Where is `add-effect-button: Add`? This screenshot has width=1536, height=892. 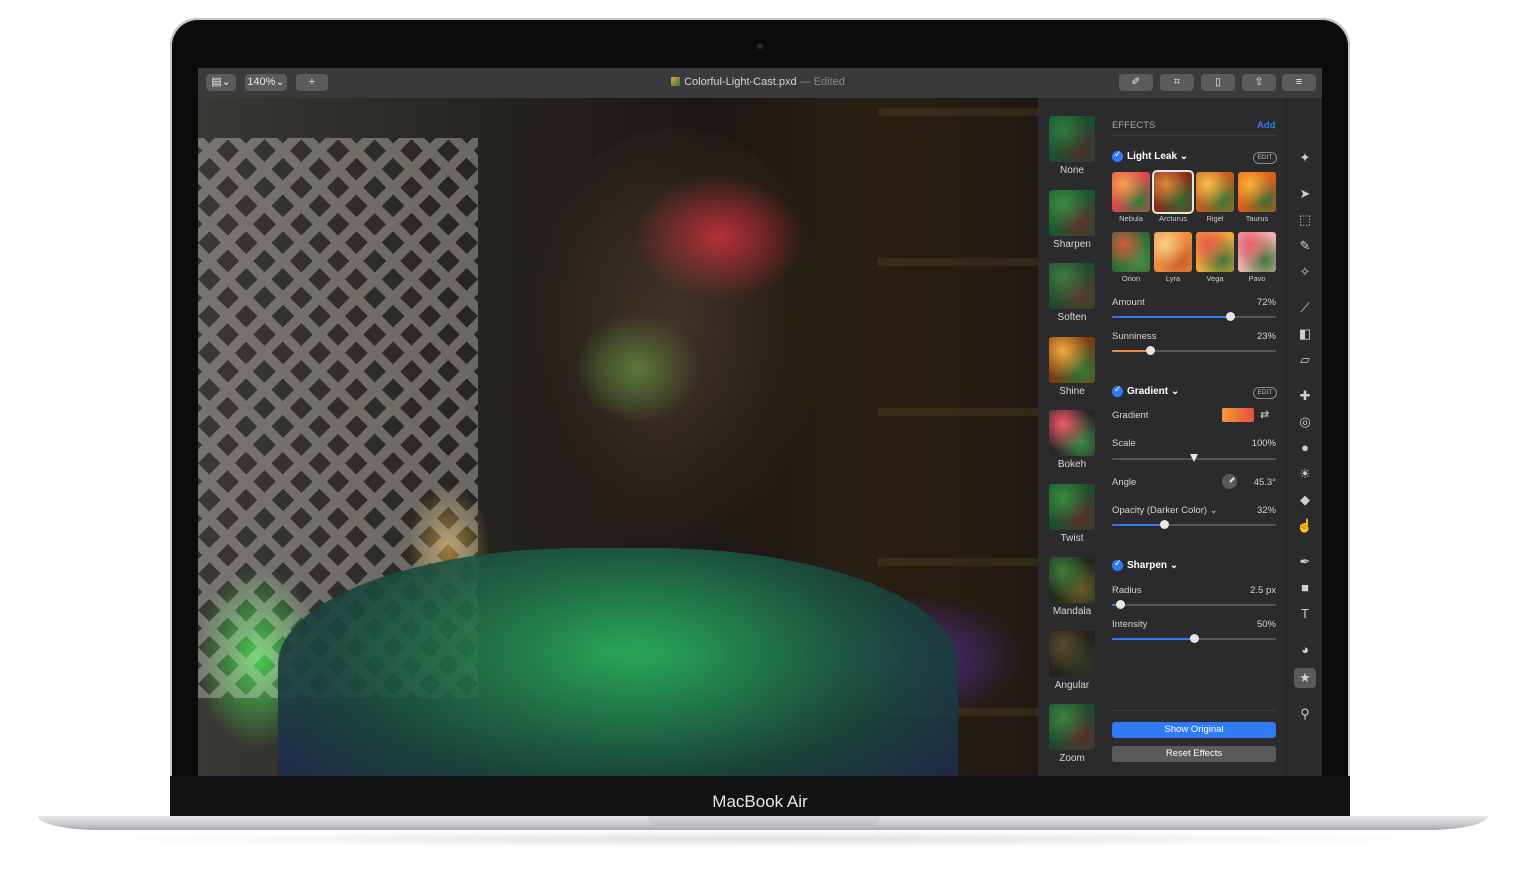
add-effect-button: Add is located at coordinates (1266, 125).